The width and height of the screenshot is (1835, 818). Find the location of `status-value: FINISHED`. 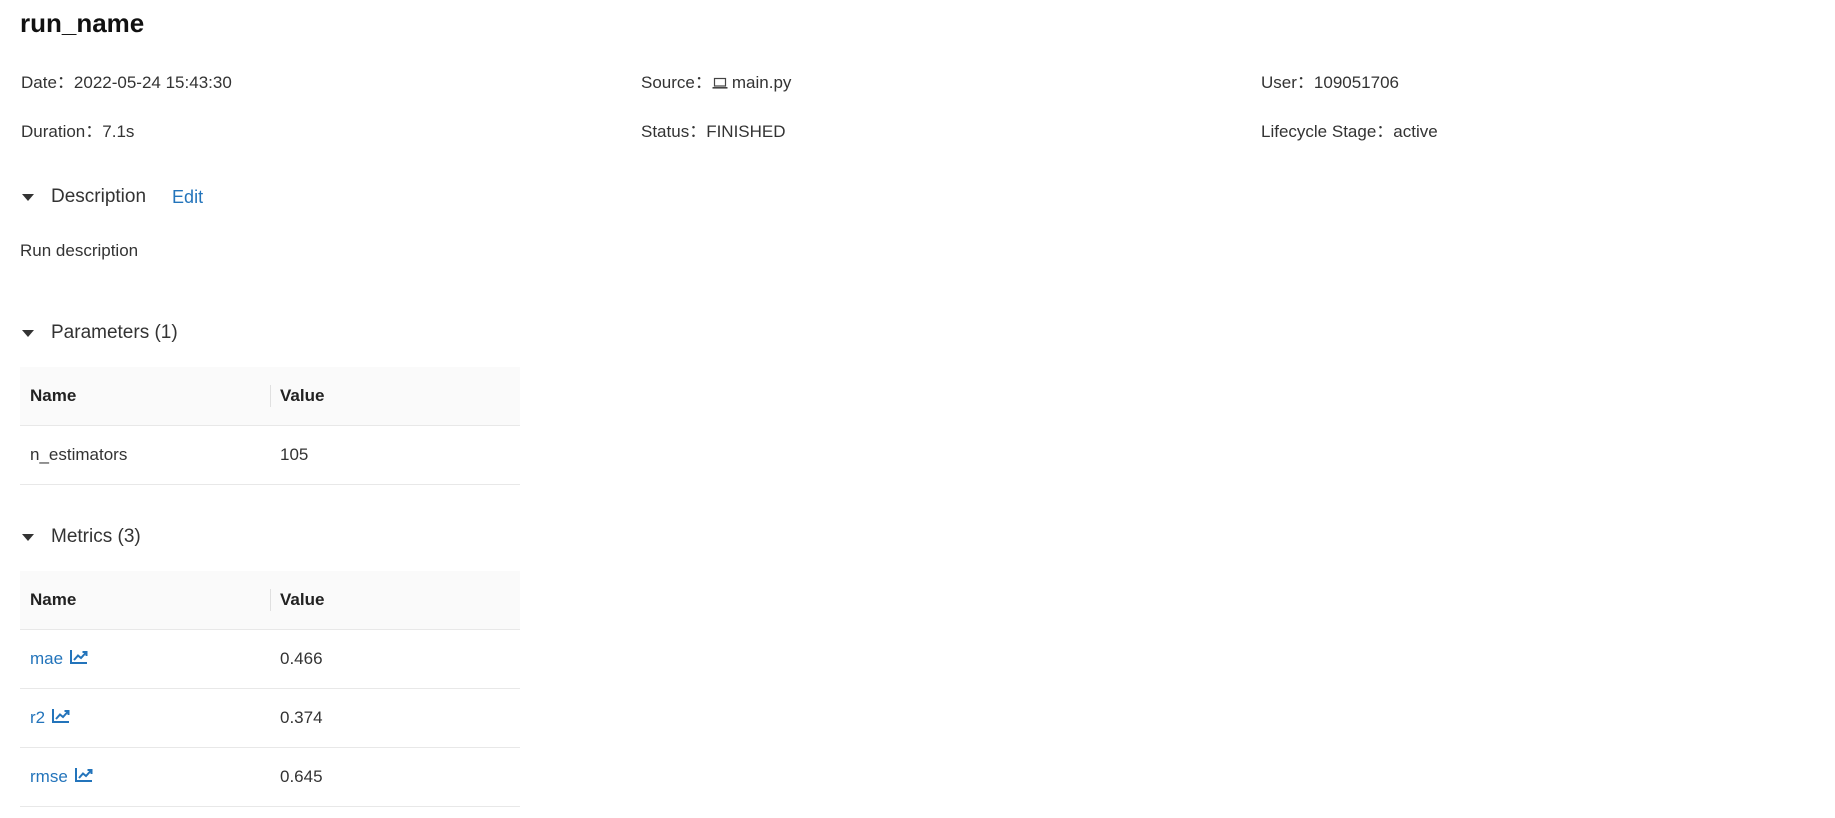

status-value: FINISHED is located at coordinates (746, 131).